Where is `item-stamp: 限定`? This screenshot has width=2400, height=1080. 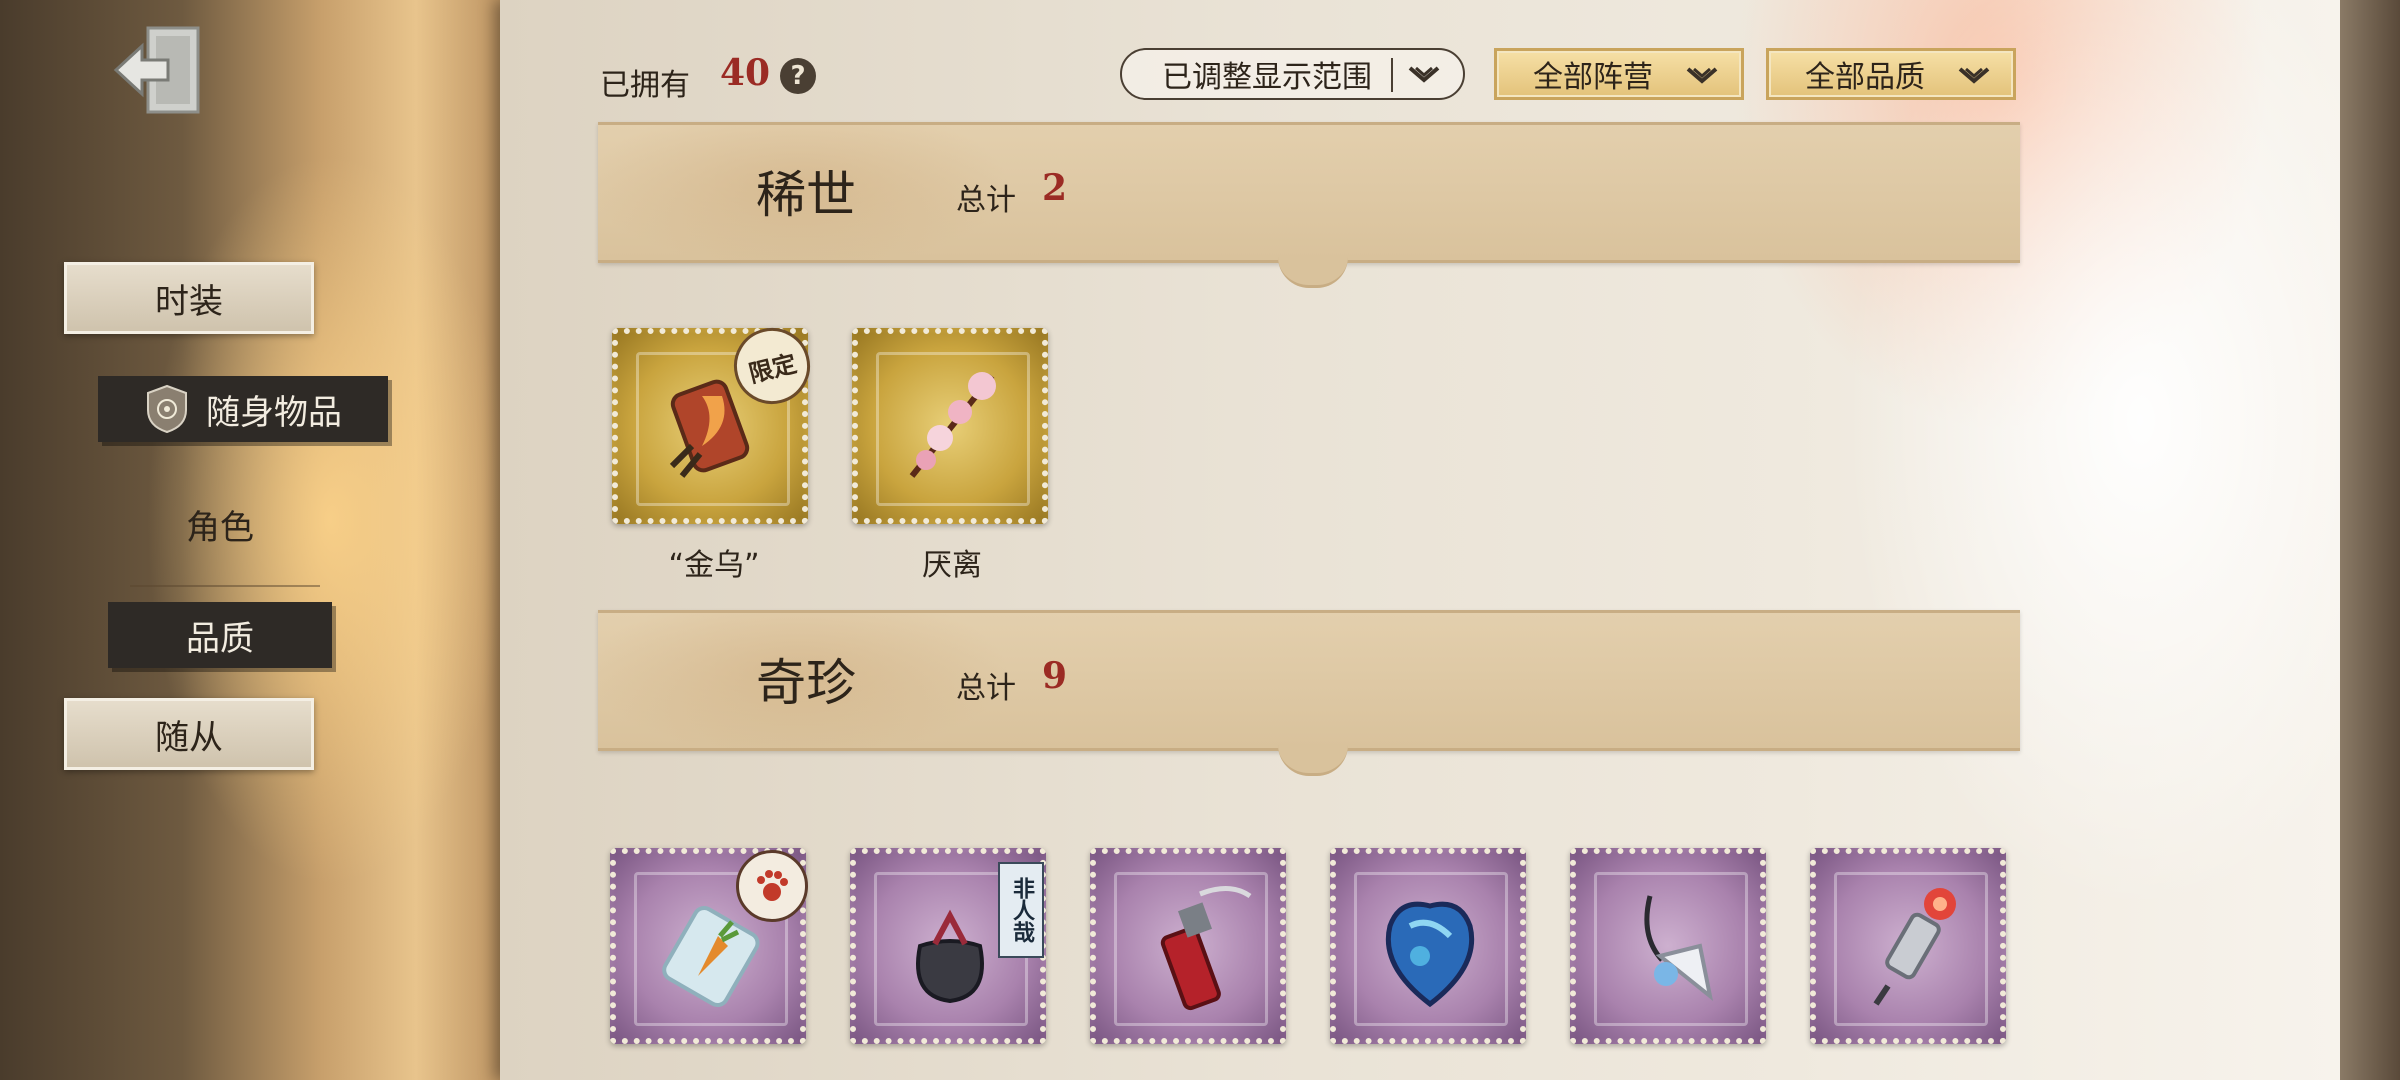
item-stamp: 限定 is located at coordinates (715, 421).